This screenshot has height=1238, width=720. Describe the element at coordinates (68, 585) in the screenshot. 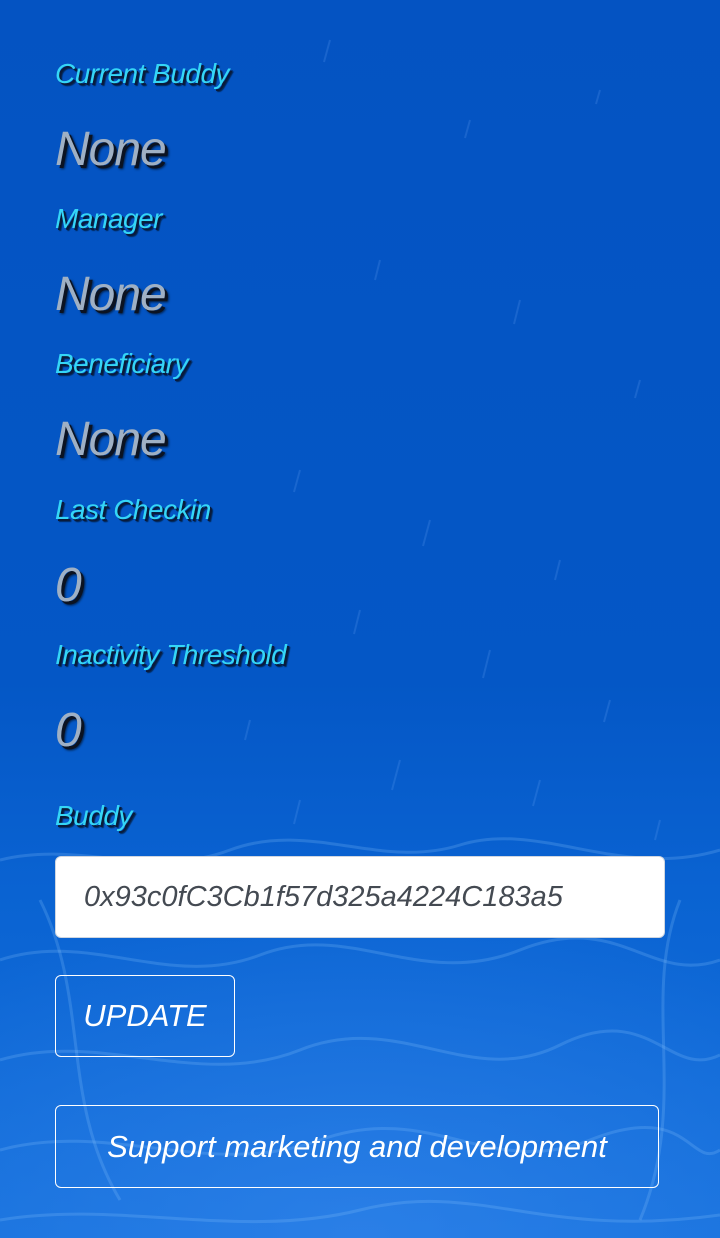

I see `last-checkin-value: 0` at that location.